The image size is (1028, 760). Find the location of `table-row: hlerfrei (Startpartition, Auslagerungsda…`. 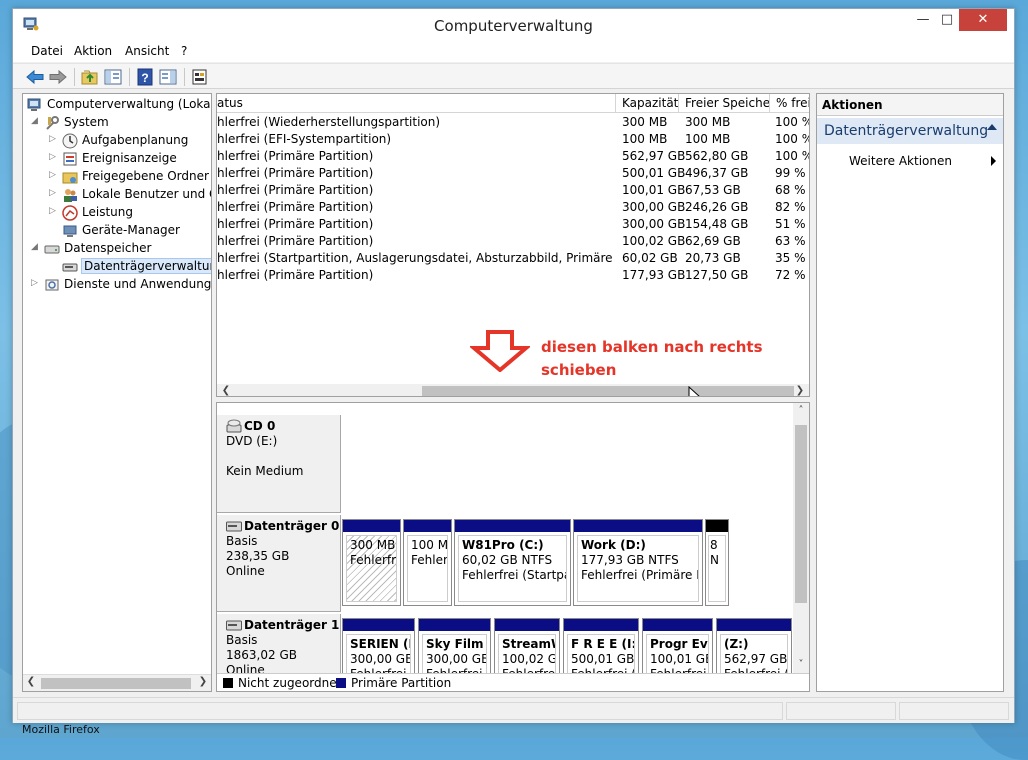

table-row: hlerfrei (Startpartition, Auslagerungsda… is located at coordinates (513, 258).